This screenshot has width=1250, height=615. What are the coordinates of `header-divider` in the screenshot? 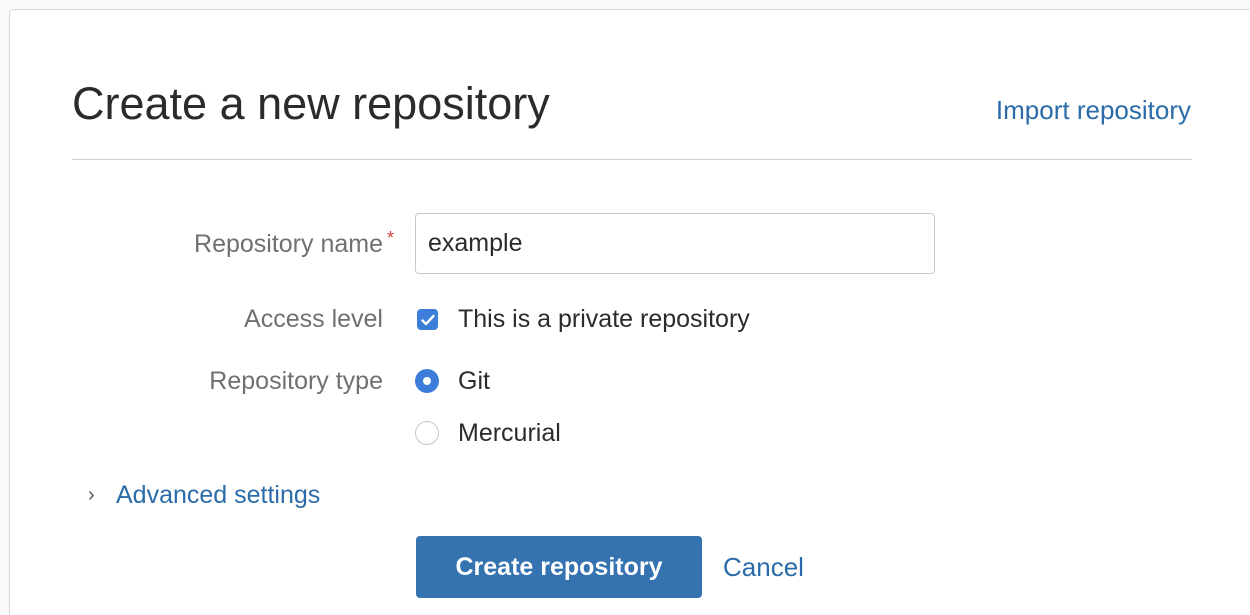 It's located at (632, 159).